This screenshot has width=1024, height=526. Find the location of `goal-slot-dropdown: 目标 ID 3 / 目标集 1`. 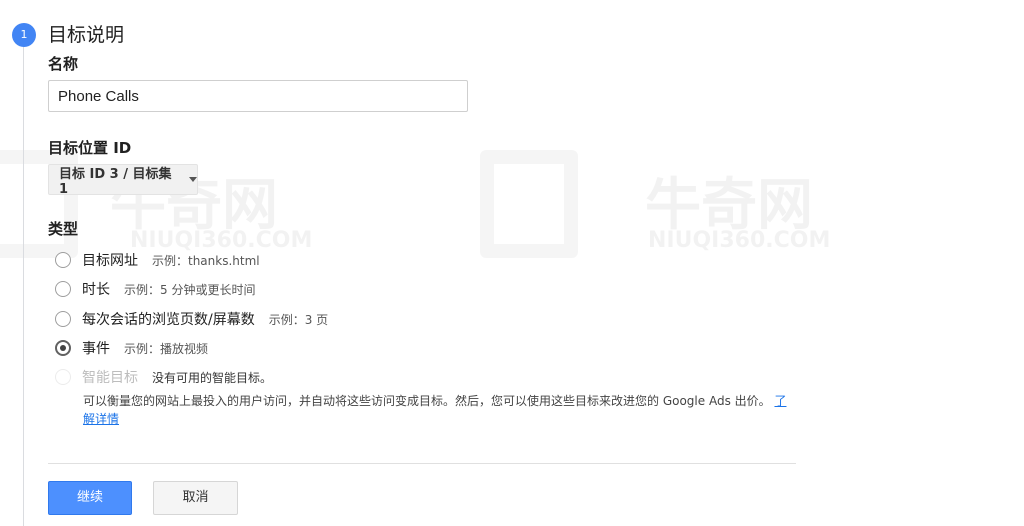

goal-slot-dropdown: 目标 ID 3 / 目标集 1 is located at coordinates (123, 180).